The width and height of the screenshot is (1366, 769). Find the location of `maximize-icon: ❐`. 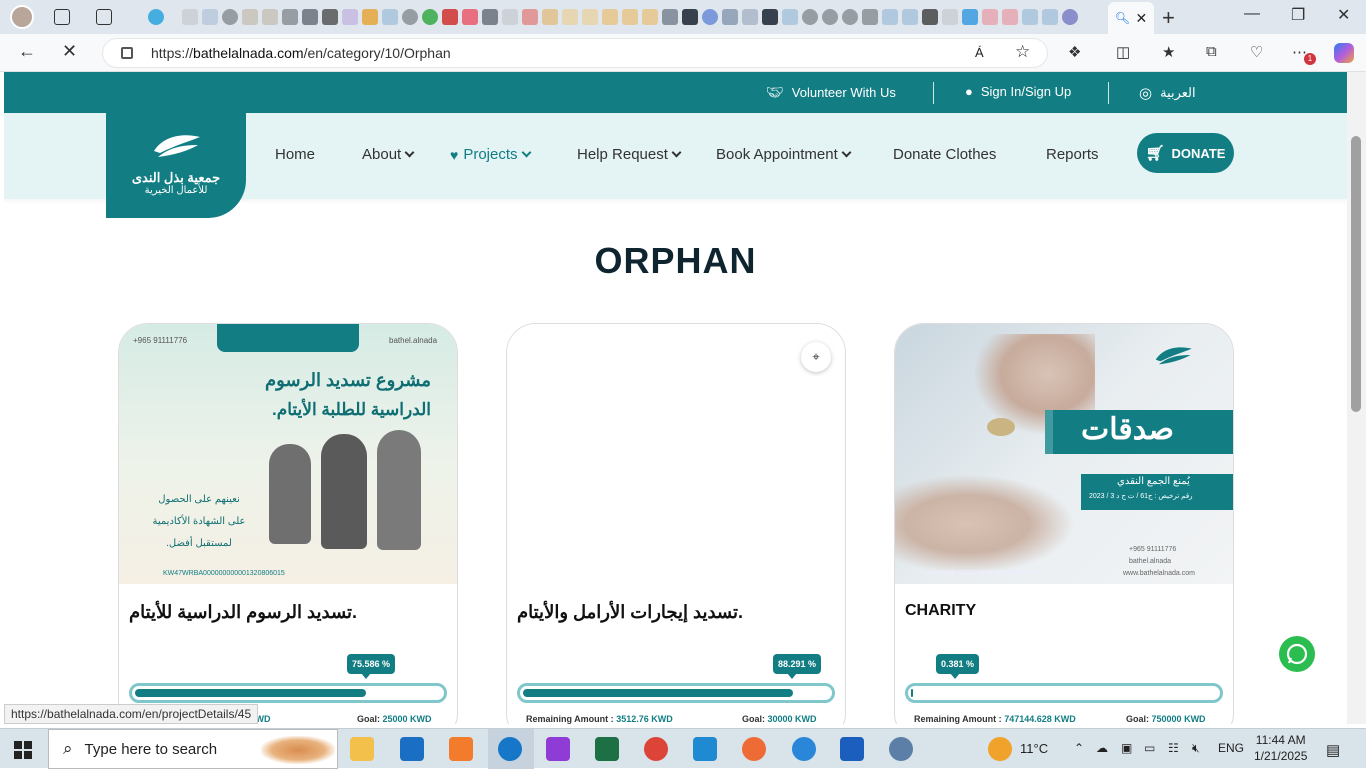

maximize-icon: ❐ is located at coordinates (1298, 15).